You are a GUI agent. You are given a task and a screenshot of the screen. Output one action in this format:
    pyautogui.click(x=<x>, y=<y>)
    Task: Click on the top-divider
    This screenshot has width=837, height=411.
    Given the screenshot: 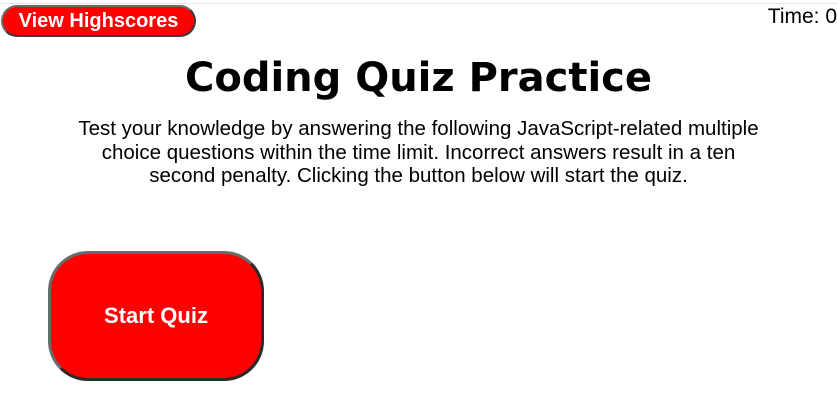 What is the action you would take?
    pyautogui.click(x=418, y=3)
    